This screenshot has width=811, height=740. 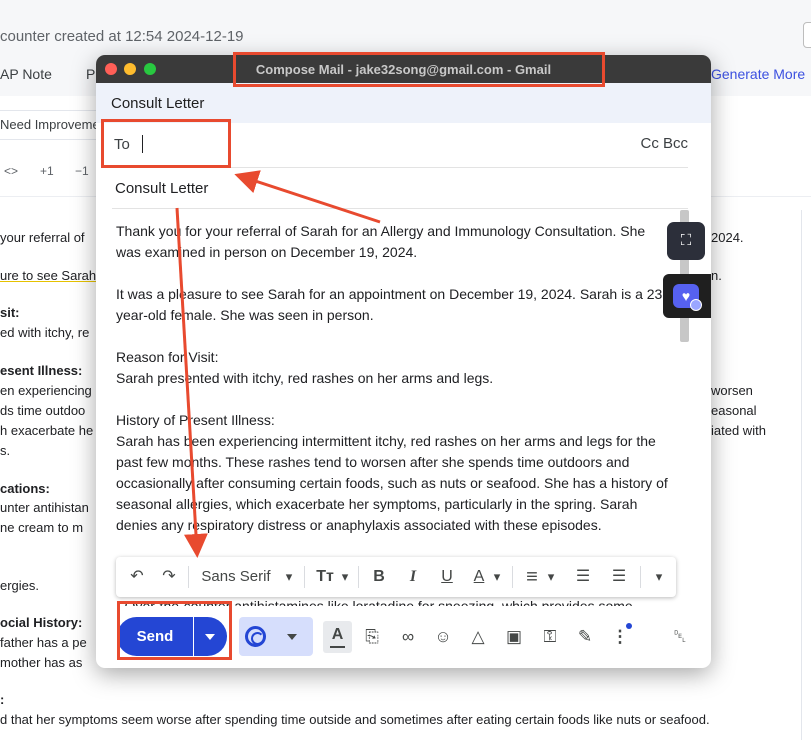 What do you see at coordinates (732, 390) in the screenshot?
I see `note-fragment: worsen` at bounding box center [732, 390].